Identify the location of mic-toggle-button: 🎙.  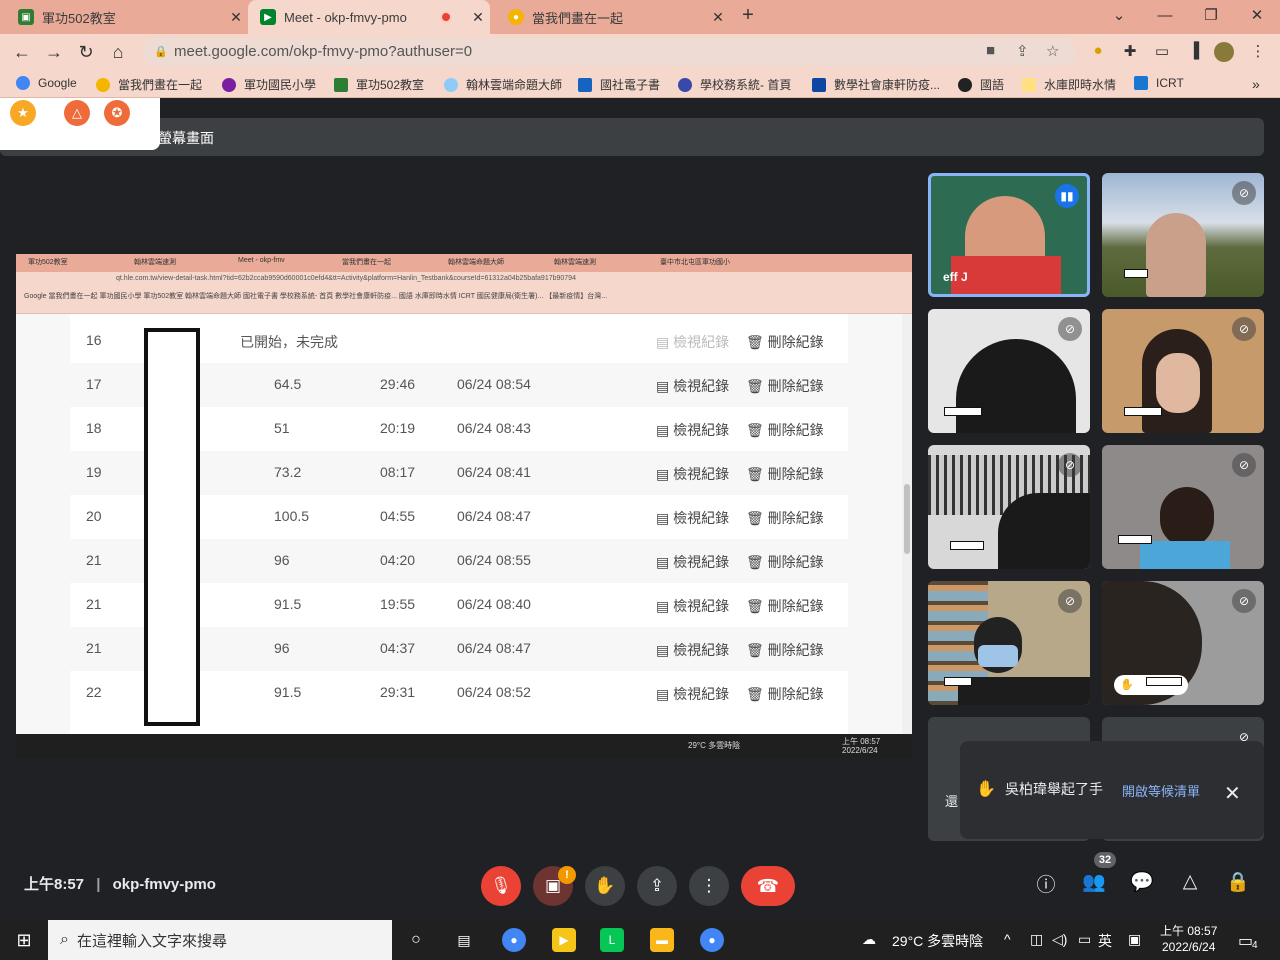
(501, 886).